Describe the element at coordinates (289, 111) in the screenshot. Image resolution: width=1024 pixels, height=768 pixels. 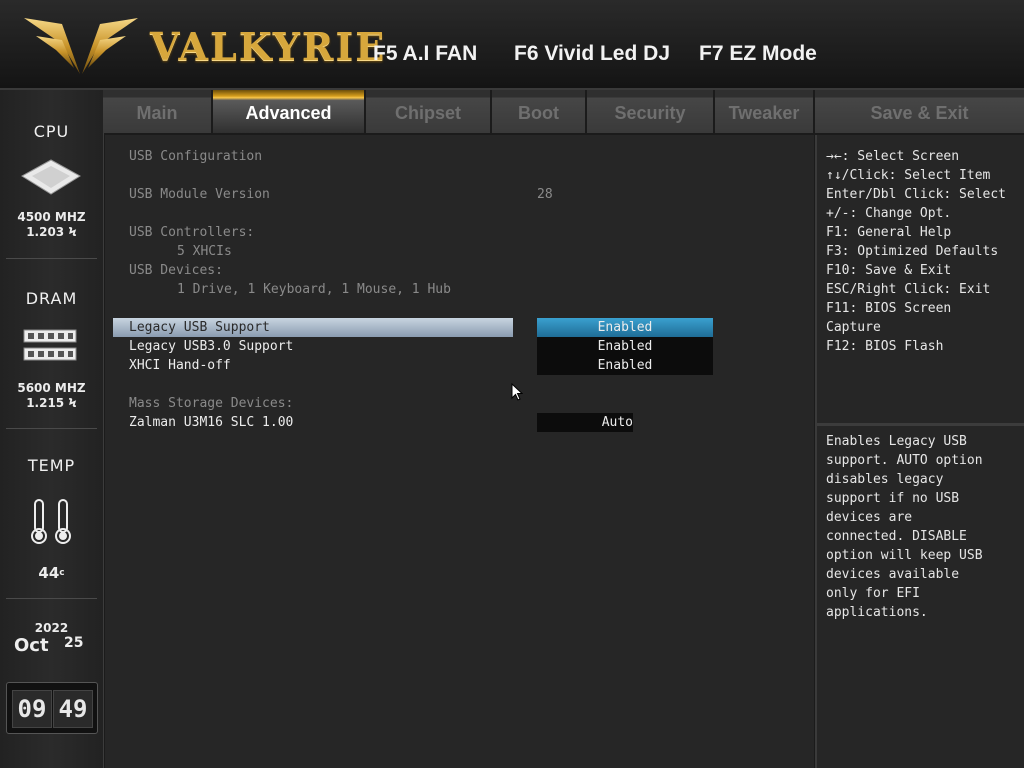
I see `tab-advanced: Advanced` at that location.